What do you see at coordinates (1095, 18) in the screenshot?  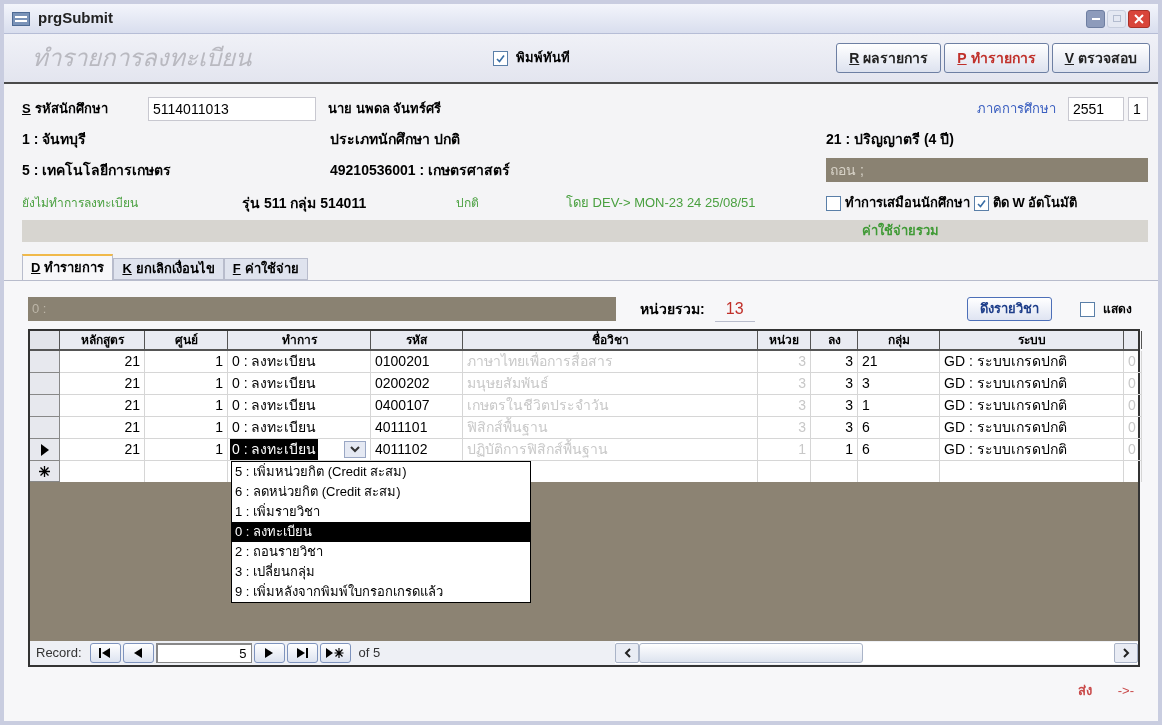 I see `minimize-button` at bounding box center [1095, 18].